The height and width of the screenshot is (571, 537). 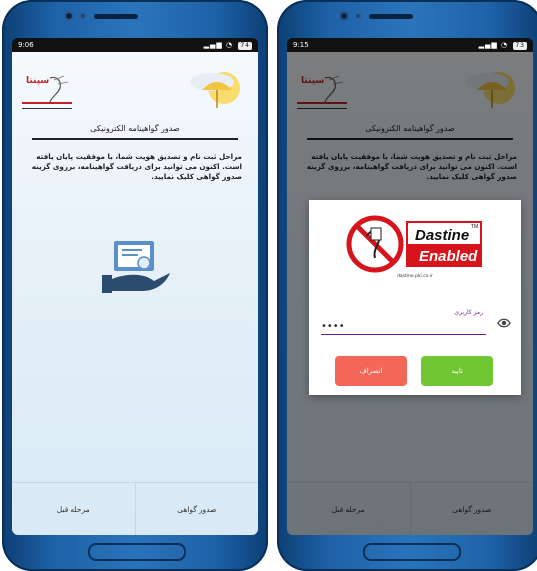 What do you see at coordinates (136, 267) in the screenshot?
I see `certificate-hand-icon` at bounding box center [136, 267].